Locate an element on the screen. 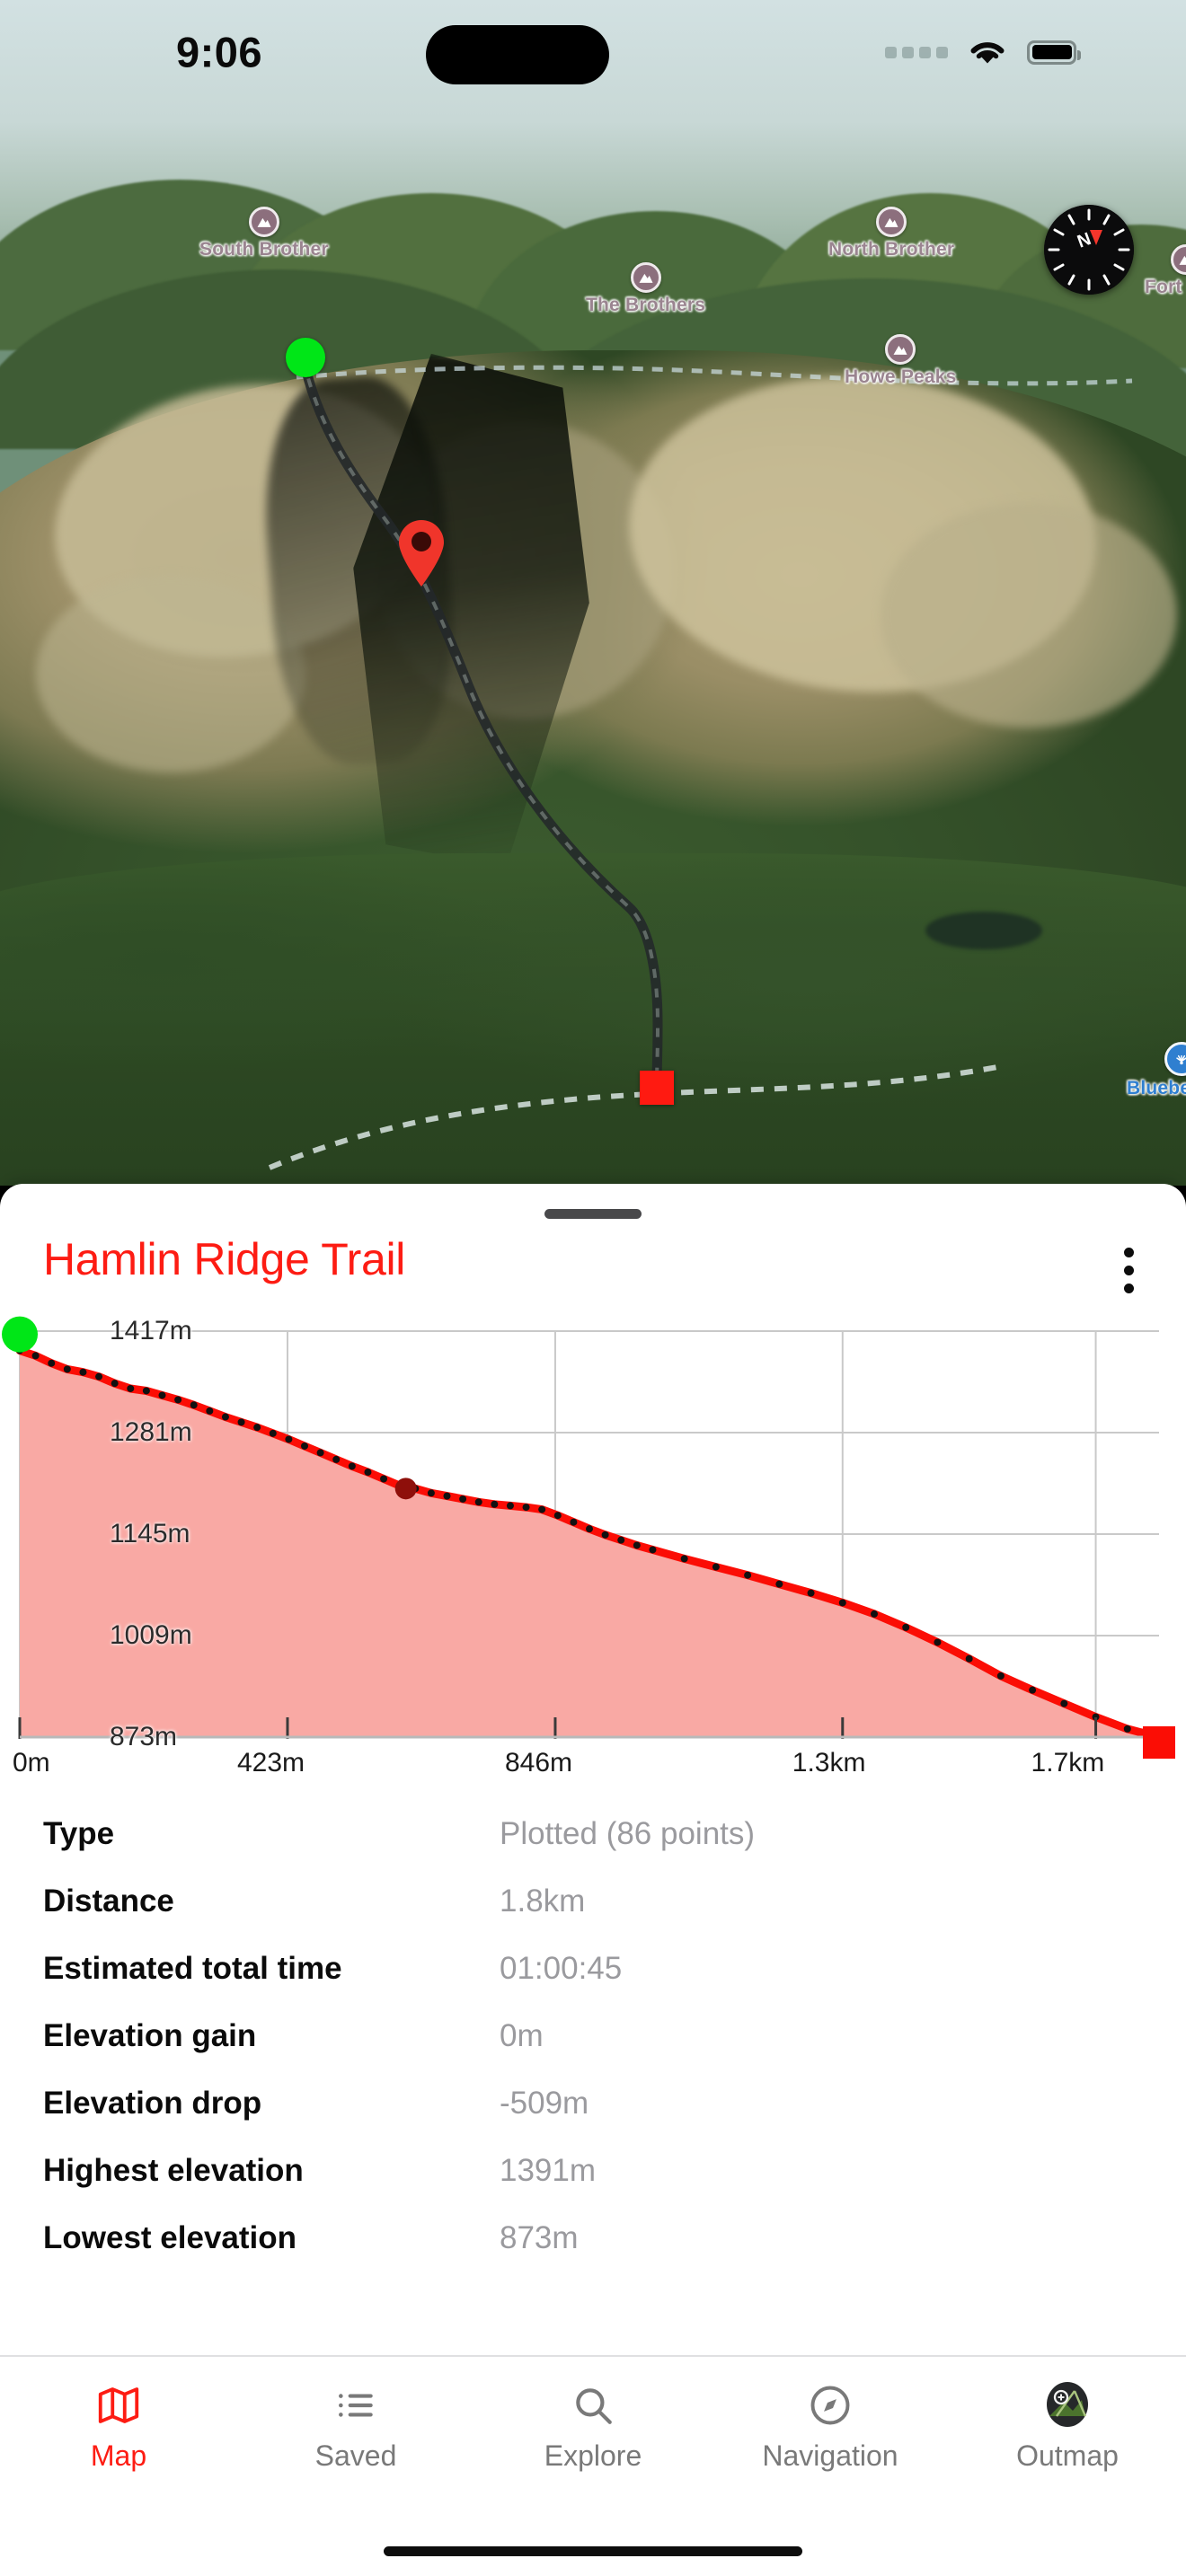 Image resolution: width=1186 pixels, height=2576 pixels. detail-row: Highest elevation 1391m is located at coordinates (593, 2186).